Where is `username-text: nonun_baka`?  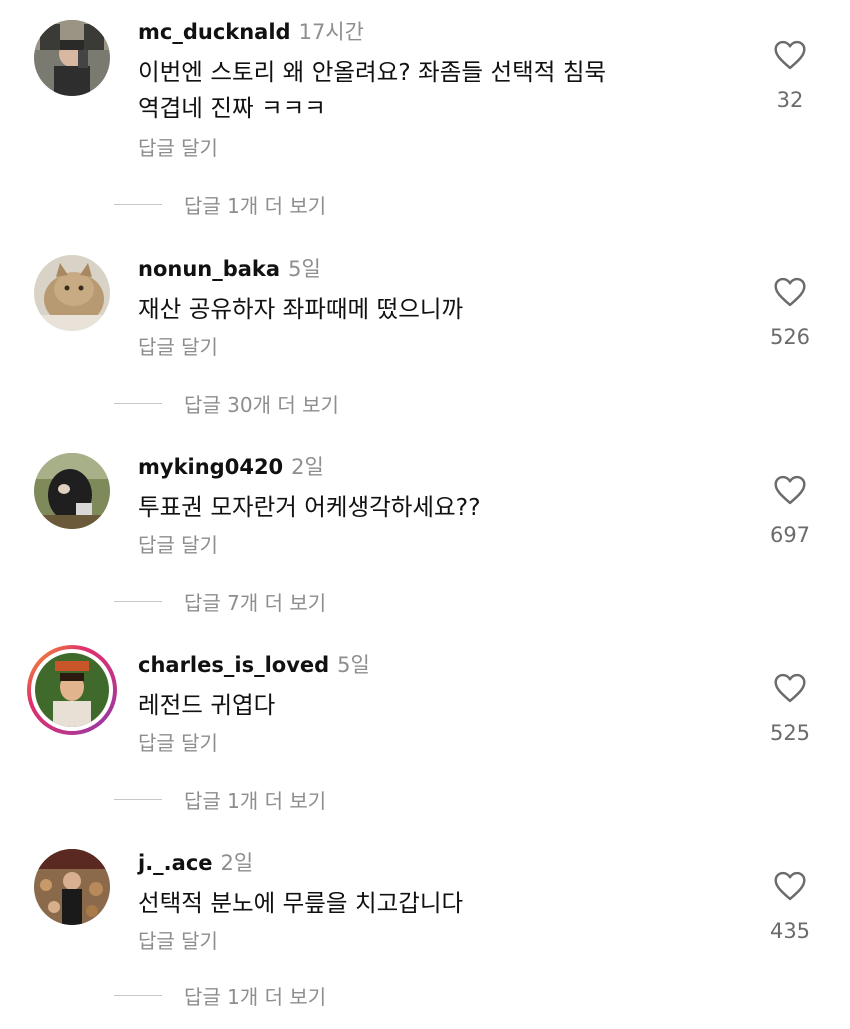 username-text: nonun_baka is located at coordinates (209, 269).